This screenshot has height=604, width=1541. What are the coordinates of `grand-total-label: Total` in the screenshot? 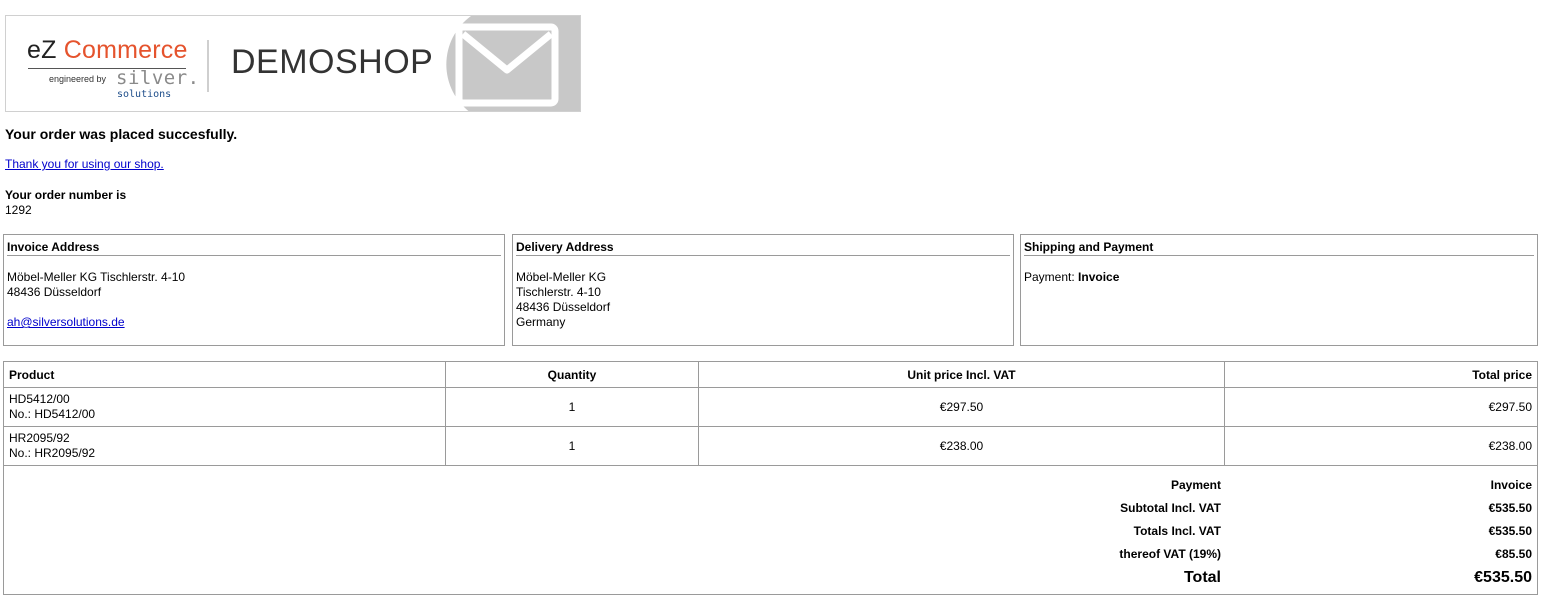 It's located at (1202, 577).